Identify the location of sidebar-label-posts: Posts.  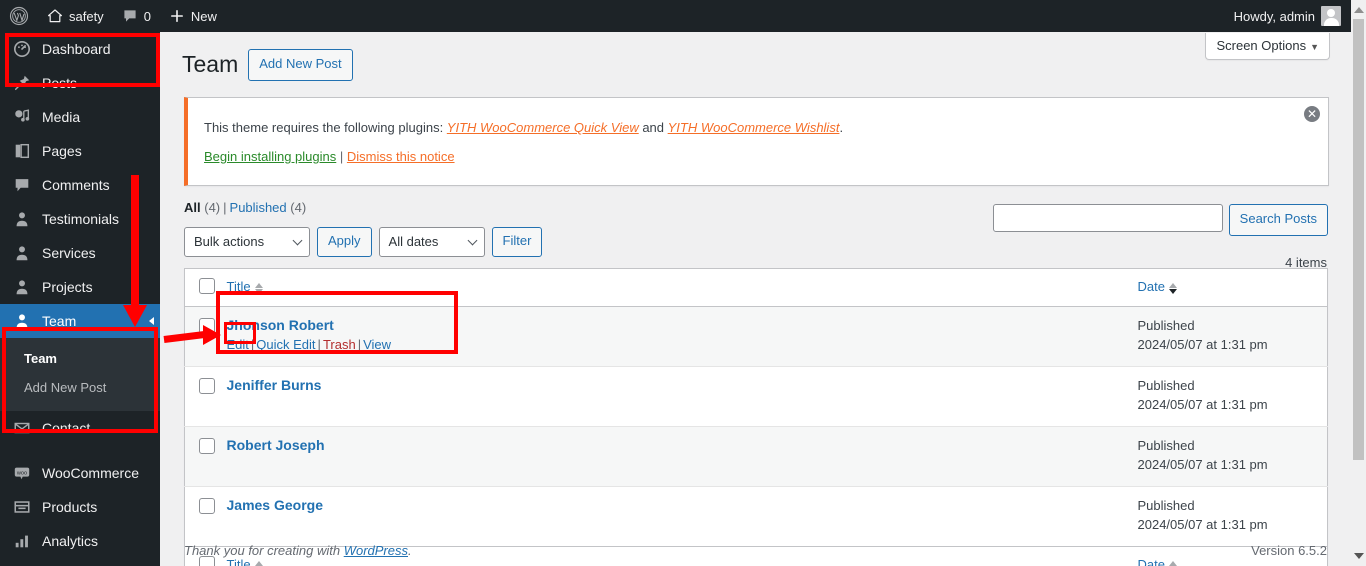
(60, 83).